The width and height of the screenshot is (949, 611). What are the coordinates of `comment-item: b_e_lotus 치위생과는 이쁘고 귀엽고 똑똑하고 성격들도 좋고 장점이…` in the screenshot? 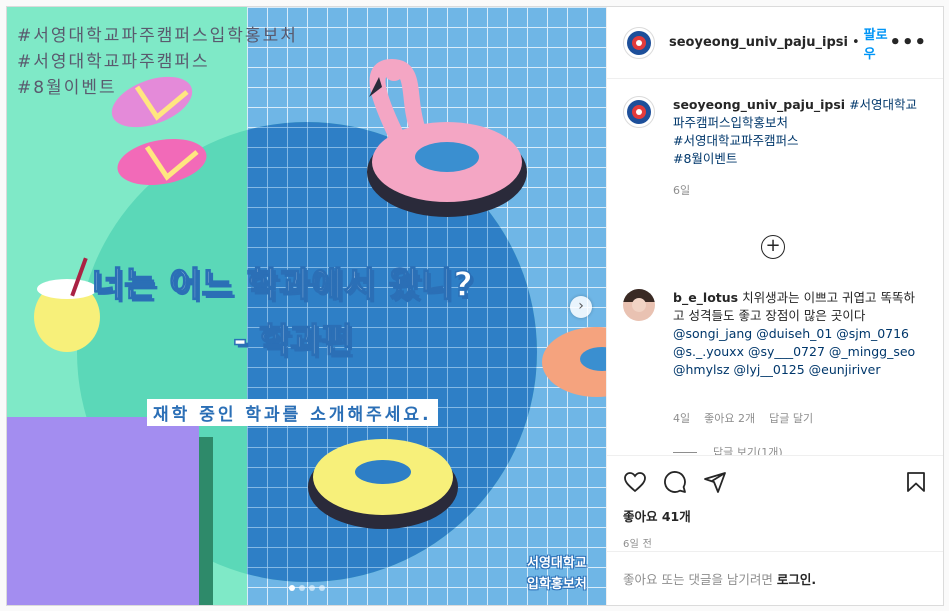 It's located at (773, 334).